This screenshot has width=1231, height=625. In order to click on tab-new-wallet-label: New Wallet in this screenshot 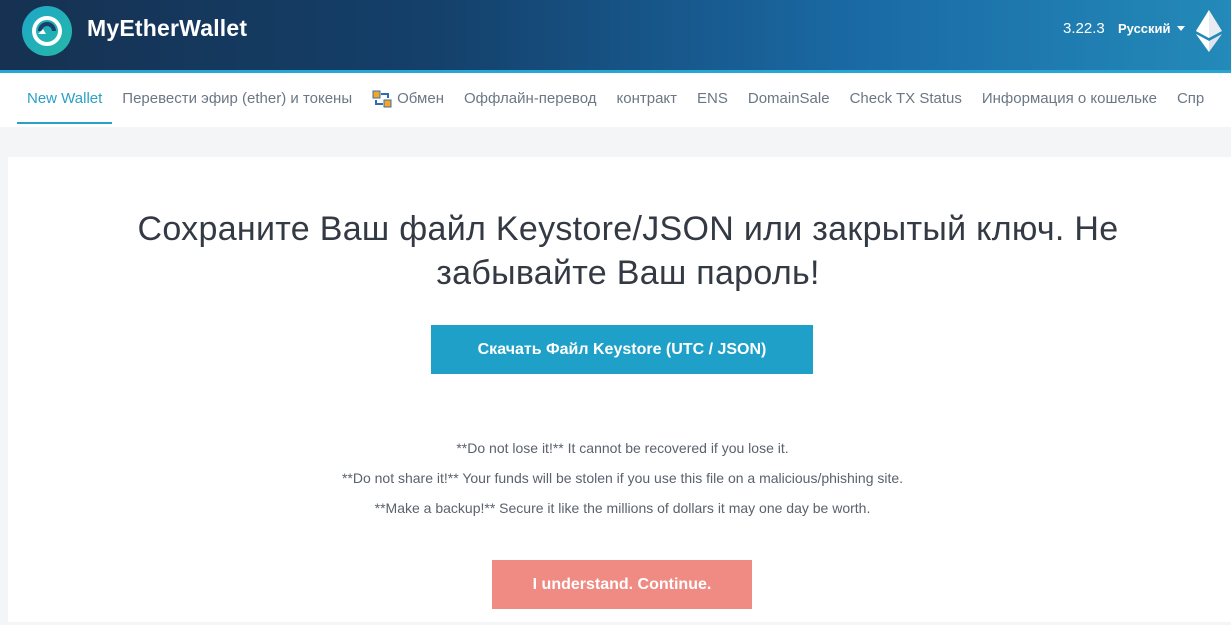, I will do `click(65, 98)`.